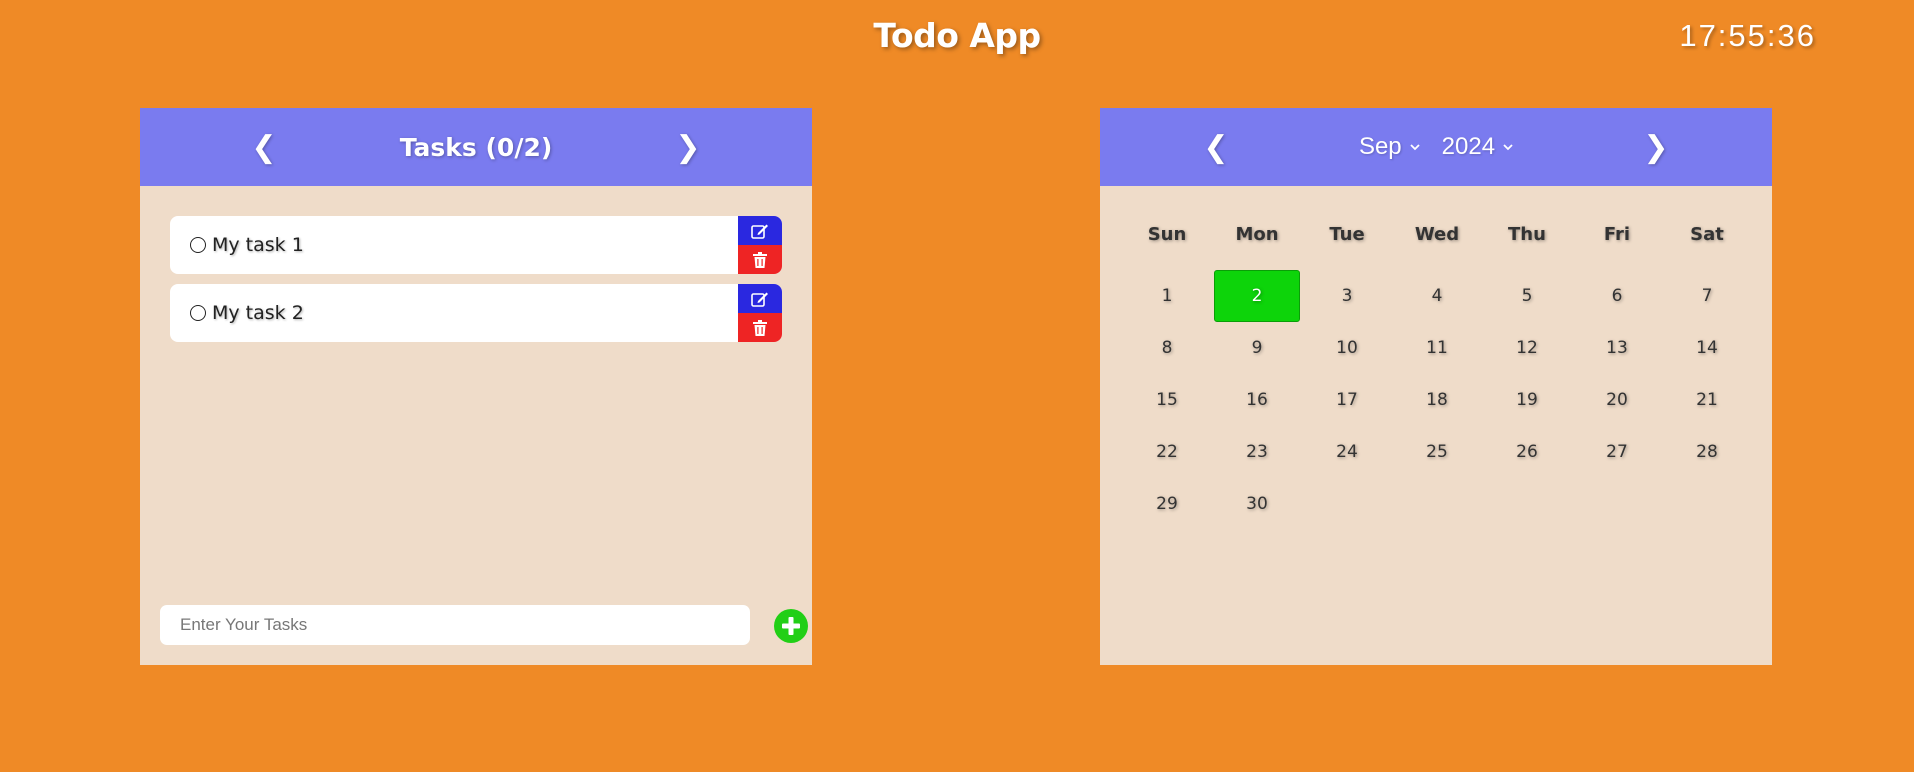 The height and width of the screenshot is (772, 1914). I want to click on weekday-label: Fri, so click(1617, 234).